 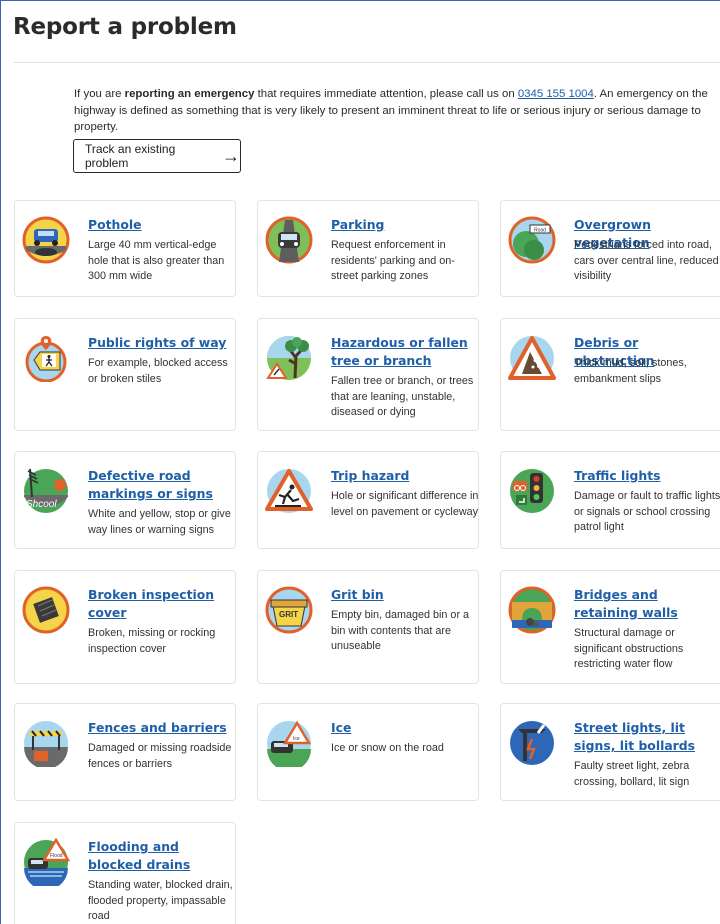 I want to click on svg-text: Road, so click(x=540, y=231).